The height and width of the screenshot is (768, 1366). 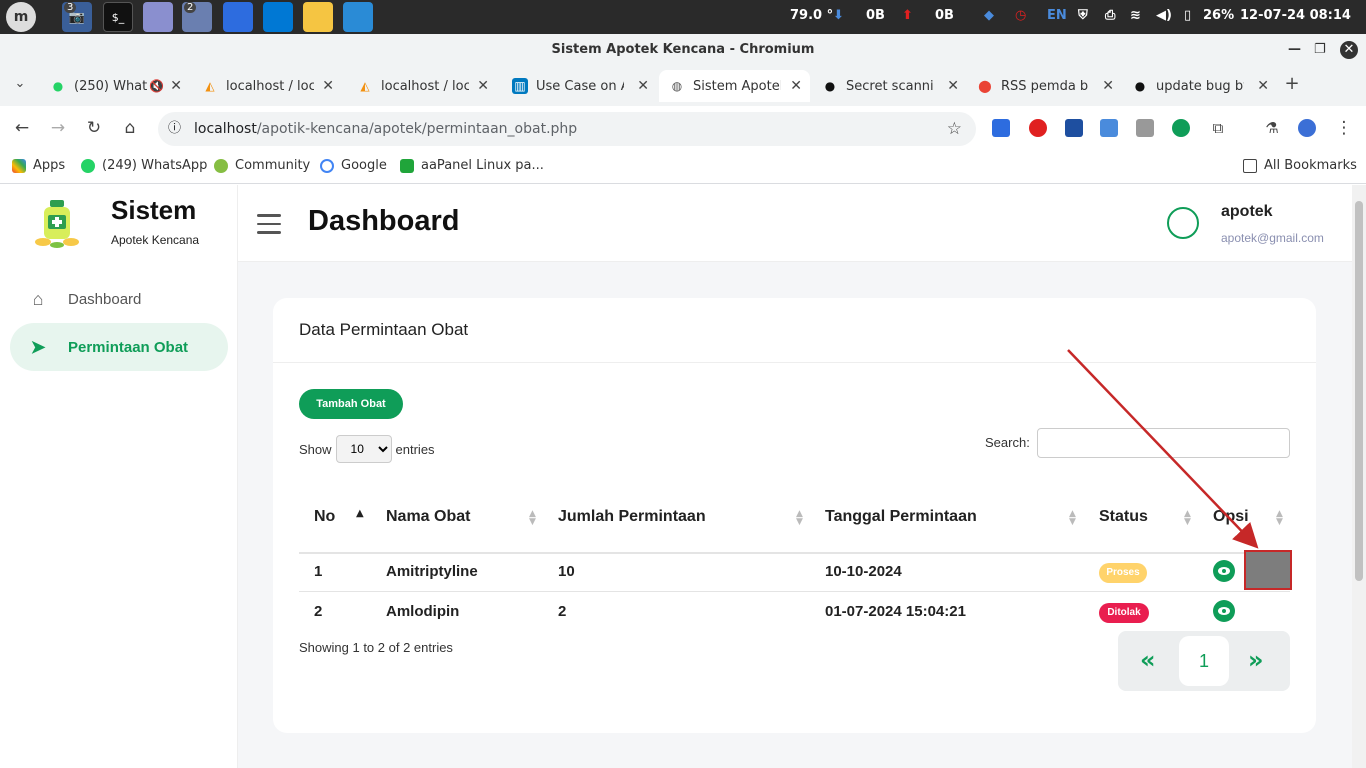 I want to click on tab-search-icon: ⌄, so click(x=20, y=84).